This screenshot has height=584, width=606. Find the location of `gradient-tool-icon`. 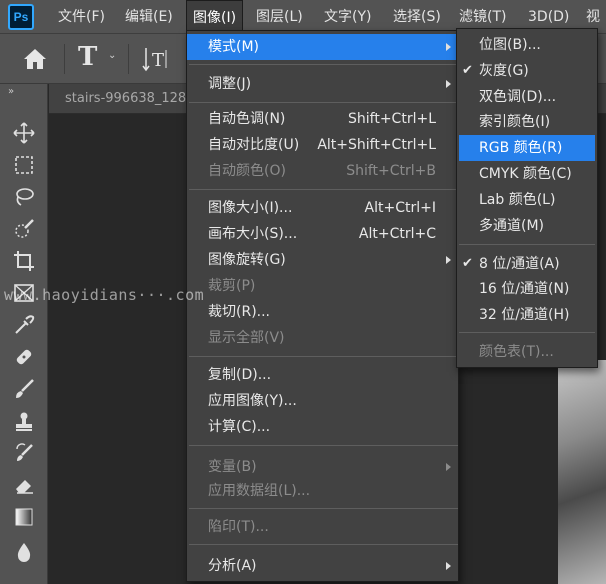

gradient-tool-icon is located at coordinates (24, 517).